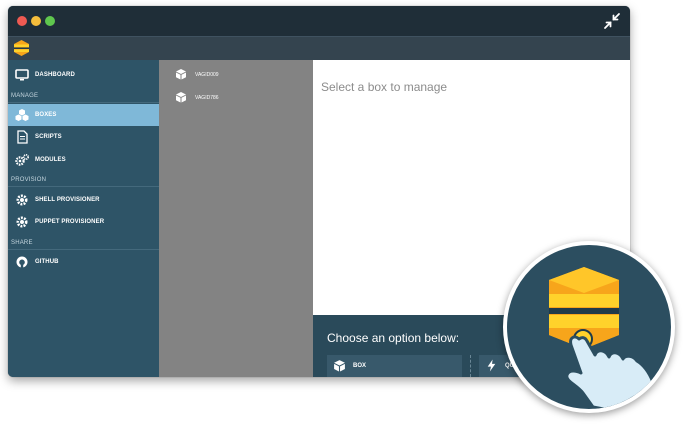 Image resolution: width=683 pixels, height=425 pixels. I want to click on hand-tap-logo-illustration, so click(604, 338).